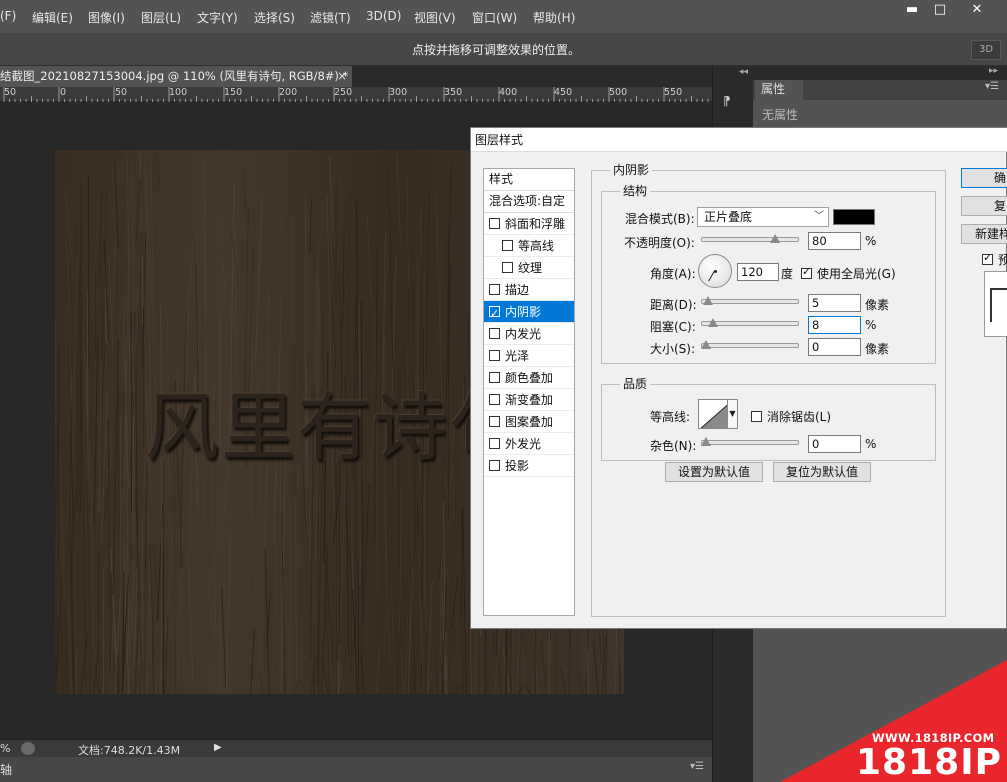  Describe the element at coordinates (635, 384) in the screenshot. I see `quality-title: 品质` at that location.